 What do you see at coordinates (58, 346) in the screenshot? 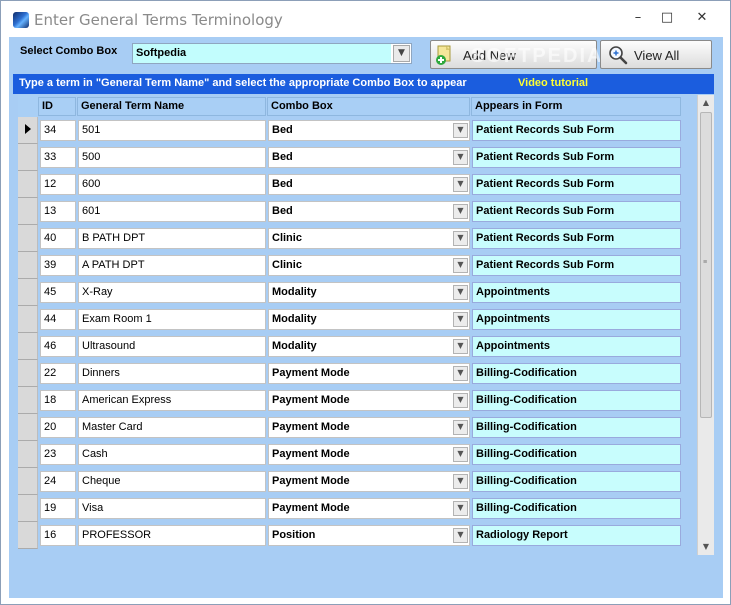
I see `id-cell: 46` at bounding box center [58, 346].